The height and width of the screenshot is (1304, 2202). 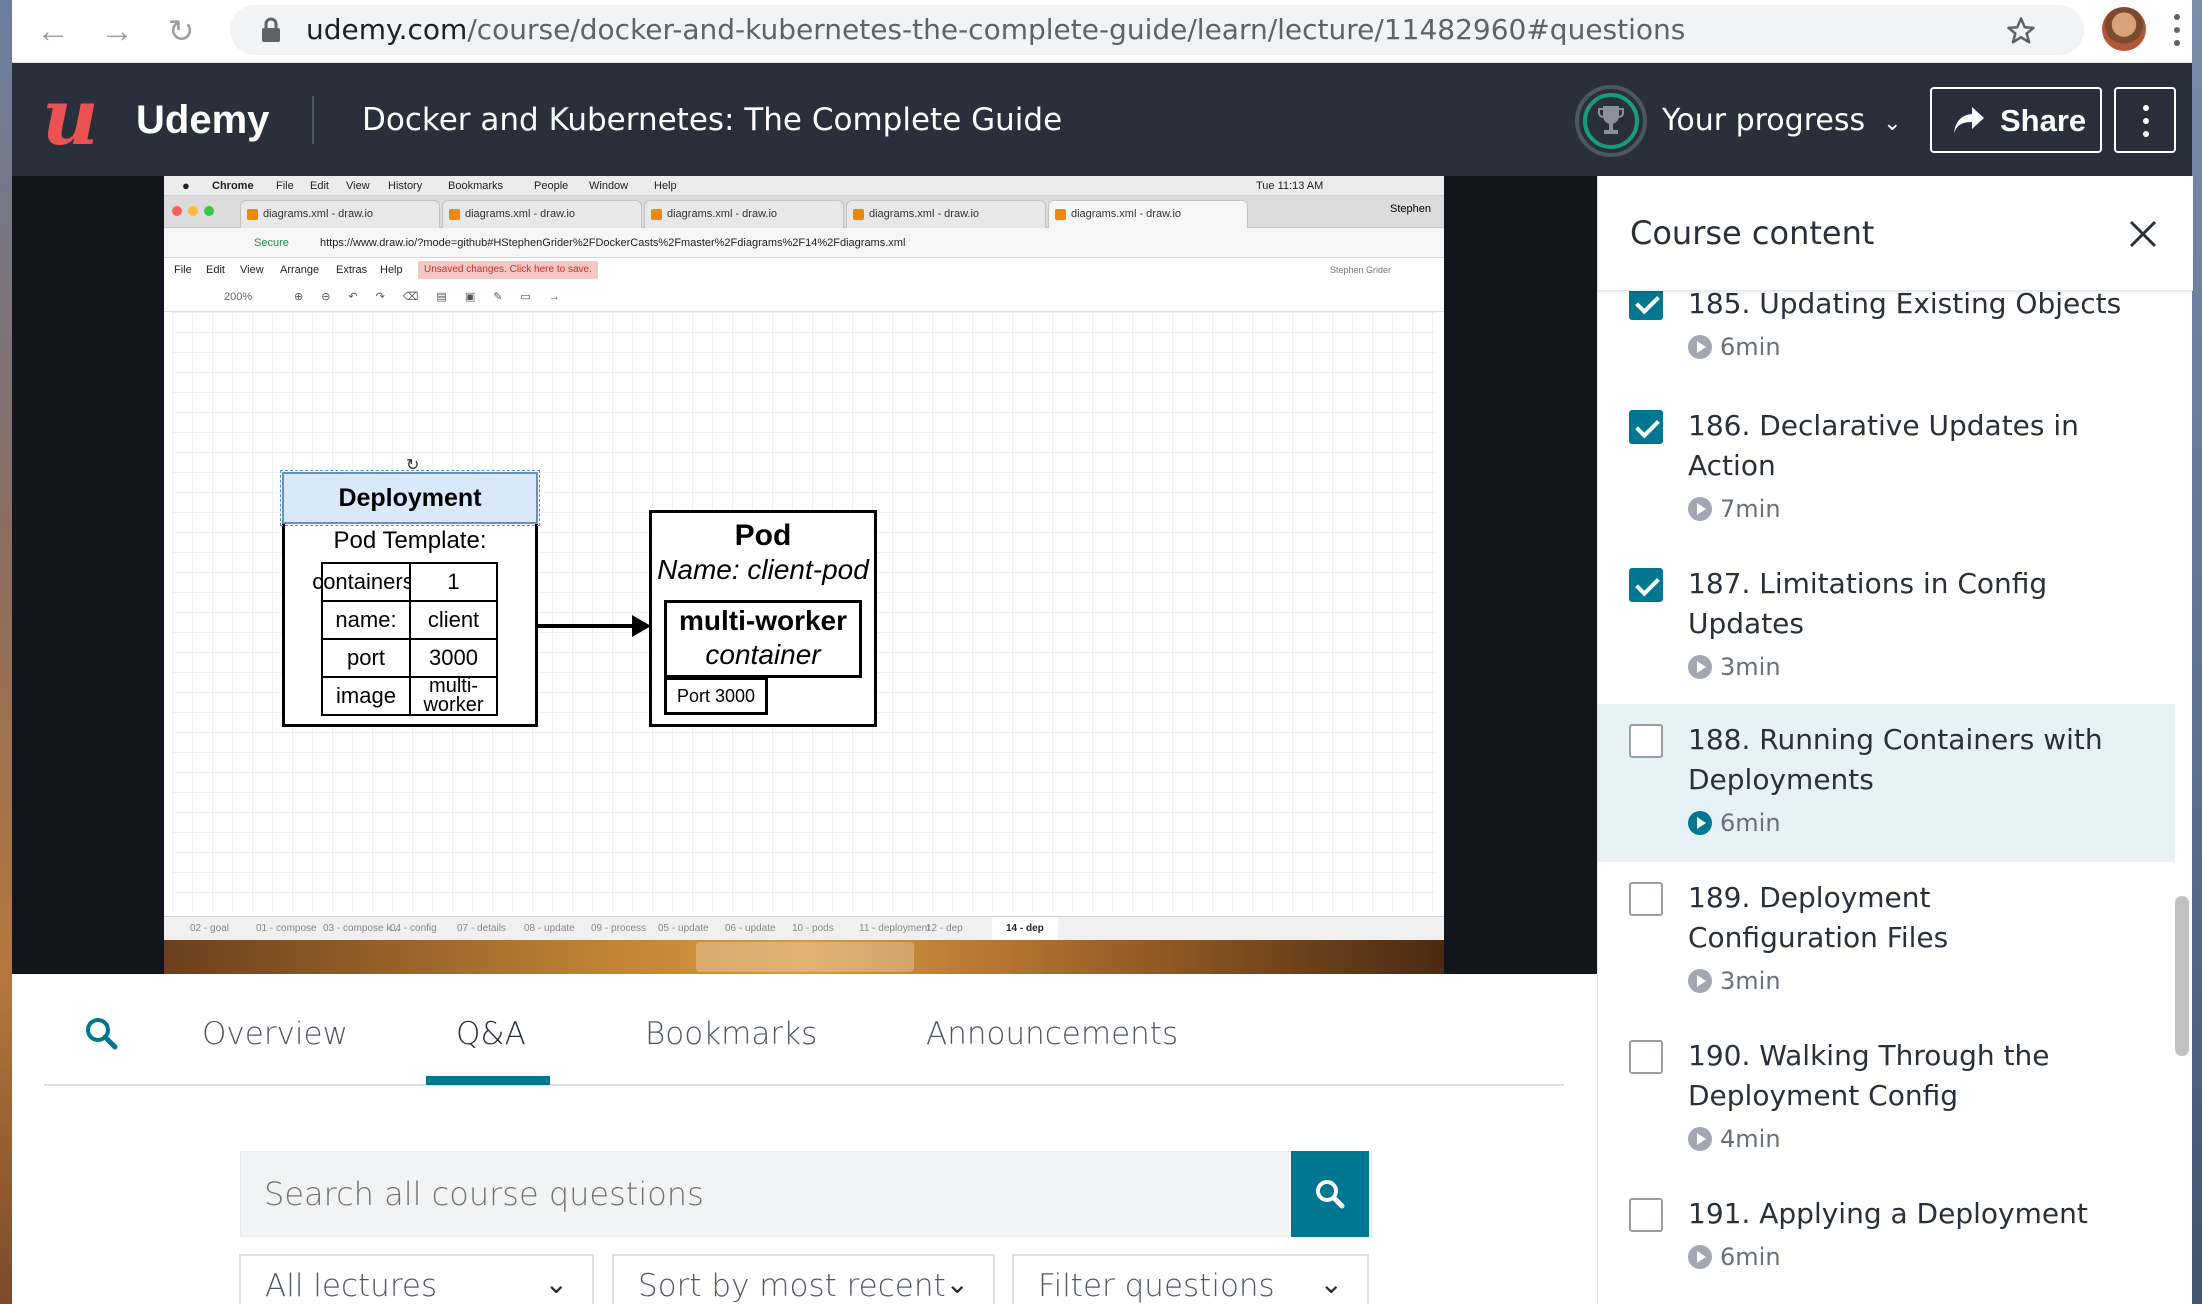 I want to click on lecture-item: 189. Deployment Configuration Files 3min, so click(x=1886, y=957).